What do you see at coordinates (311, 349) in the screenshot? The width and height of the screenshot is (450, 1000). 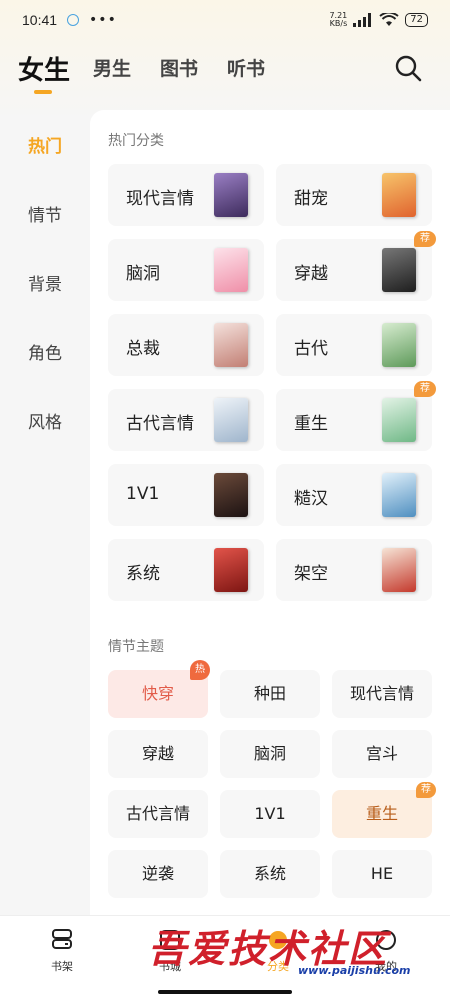 I see `category-label: 古代` at bounding box center [311, 349].